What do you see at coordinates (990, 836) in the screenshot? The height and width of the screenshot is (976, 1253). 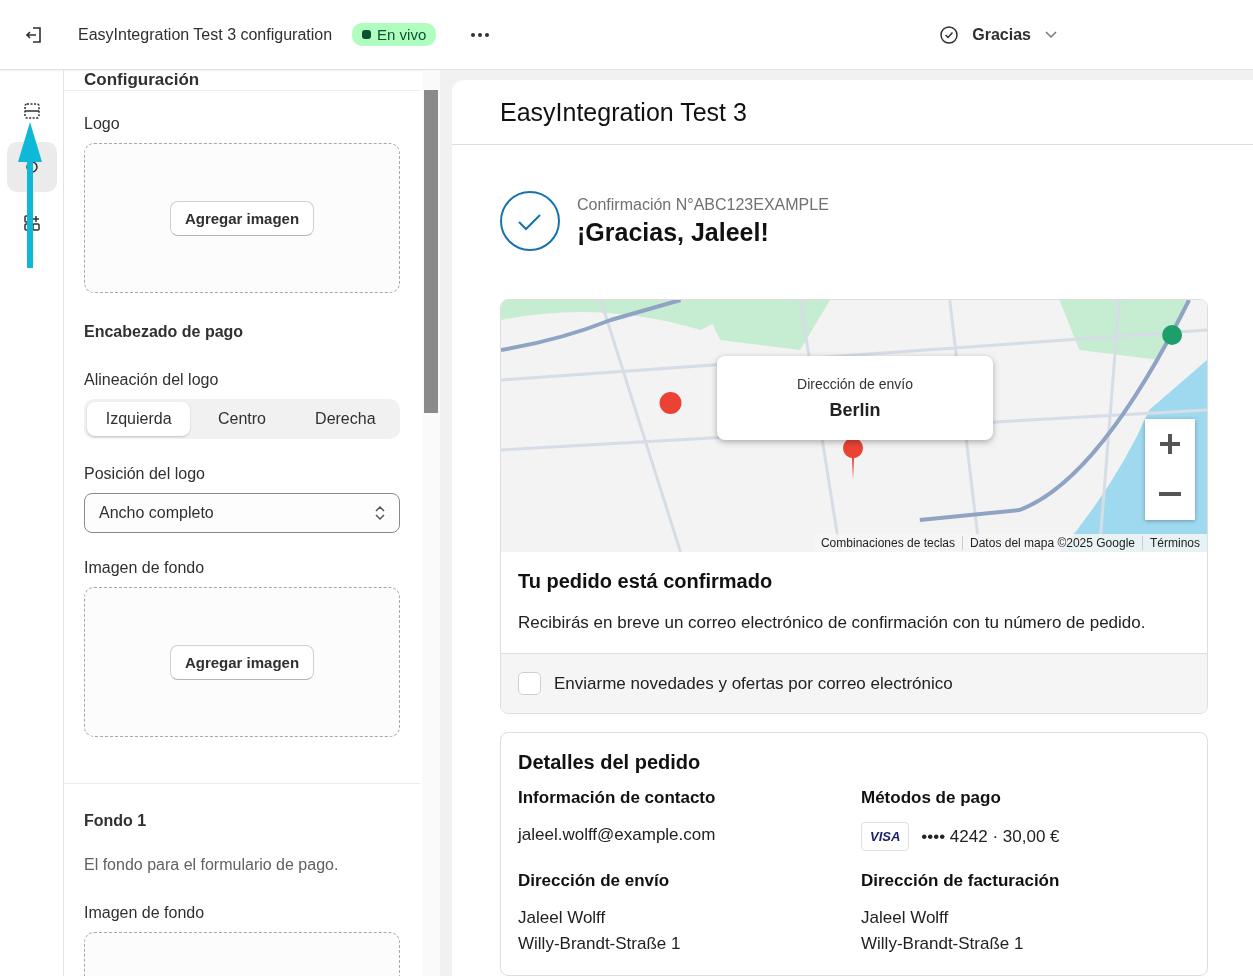 I see `payment-detail: •••• 4242 · 30,00 €` at bounding box center [990, 836].